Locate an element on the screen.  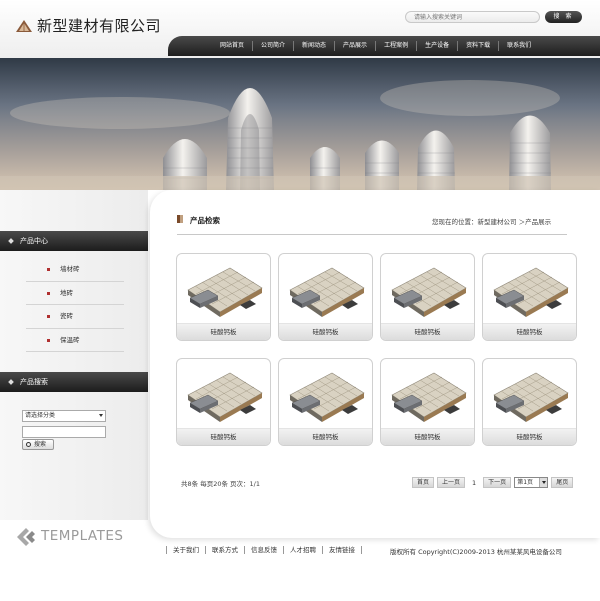
category-item: 瓷砖 is located at coordinates (75, 317).